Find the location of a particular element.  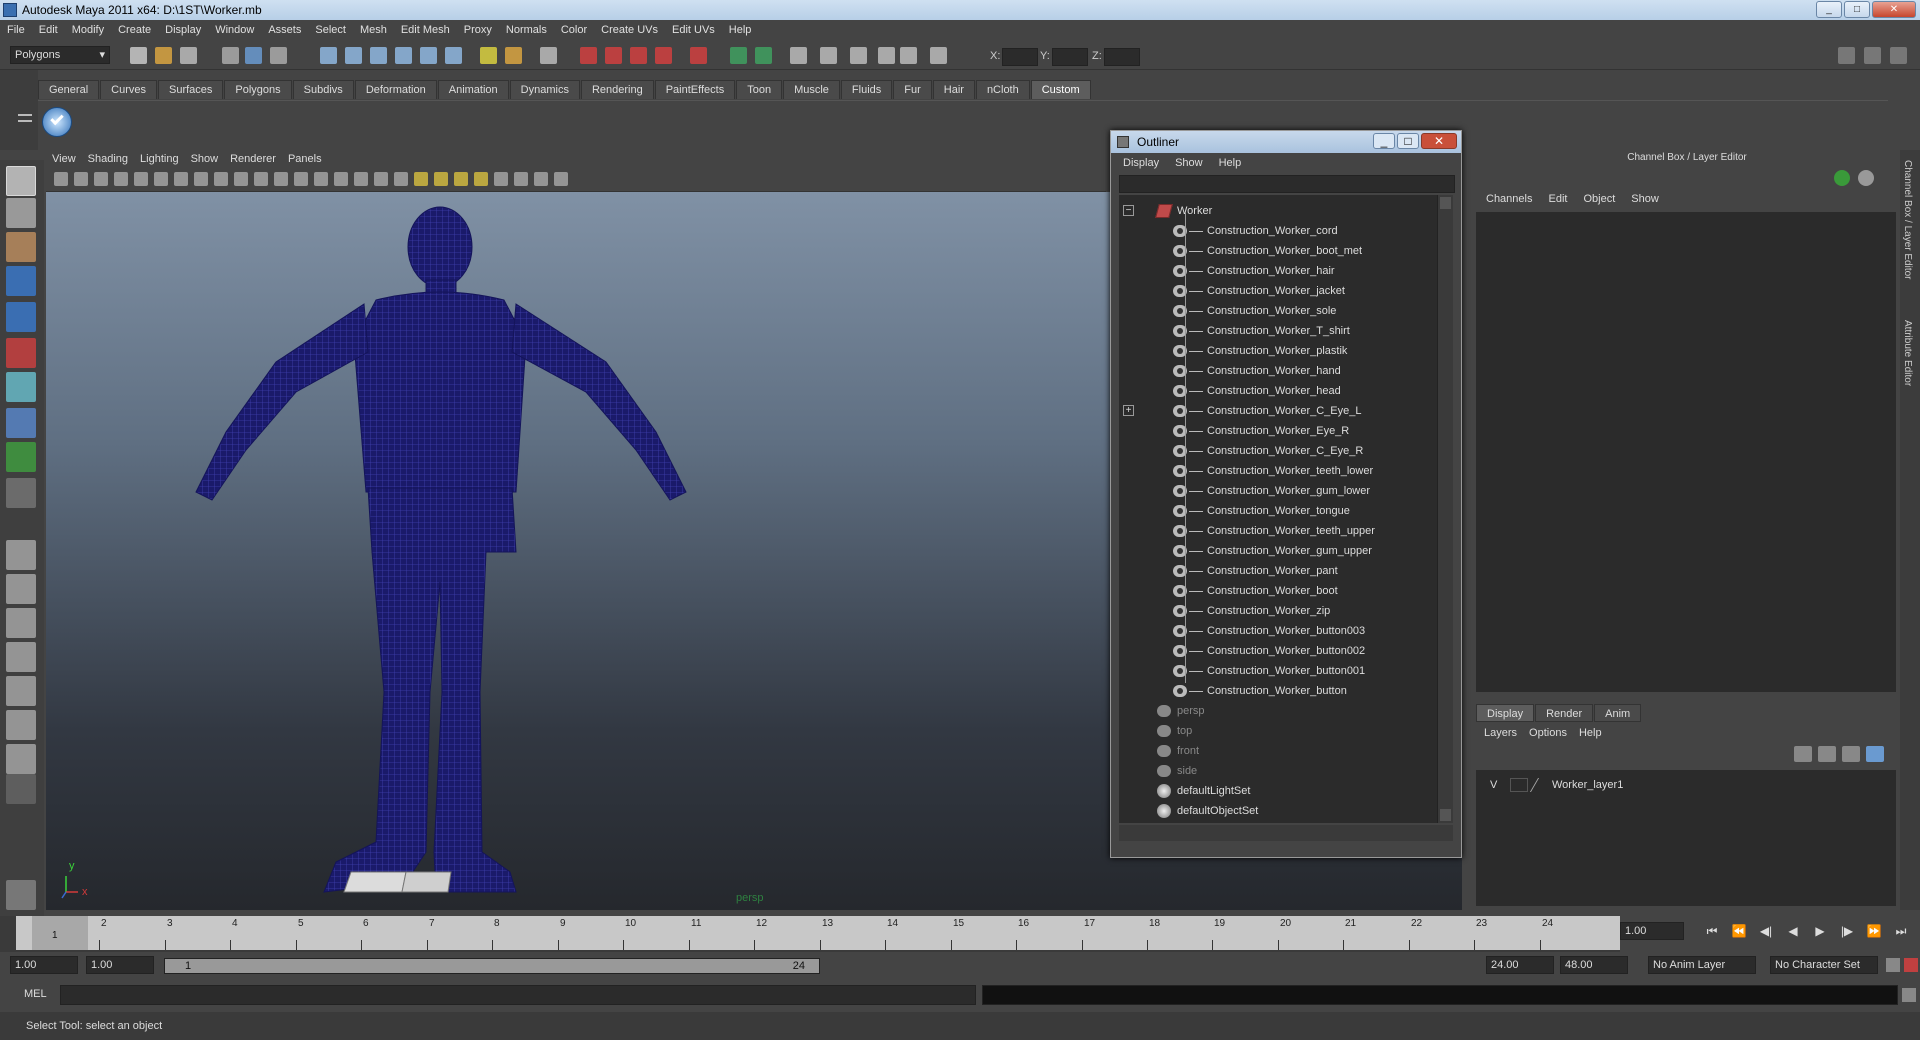

viewport-menu-view: View is located at coordinates (64, 159).